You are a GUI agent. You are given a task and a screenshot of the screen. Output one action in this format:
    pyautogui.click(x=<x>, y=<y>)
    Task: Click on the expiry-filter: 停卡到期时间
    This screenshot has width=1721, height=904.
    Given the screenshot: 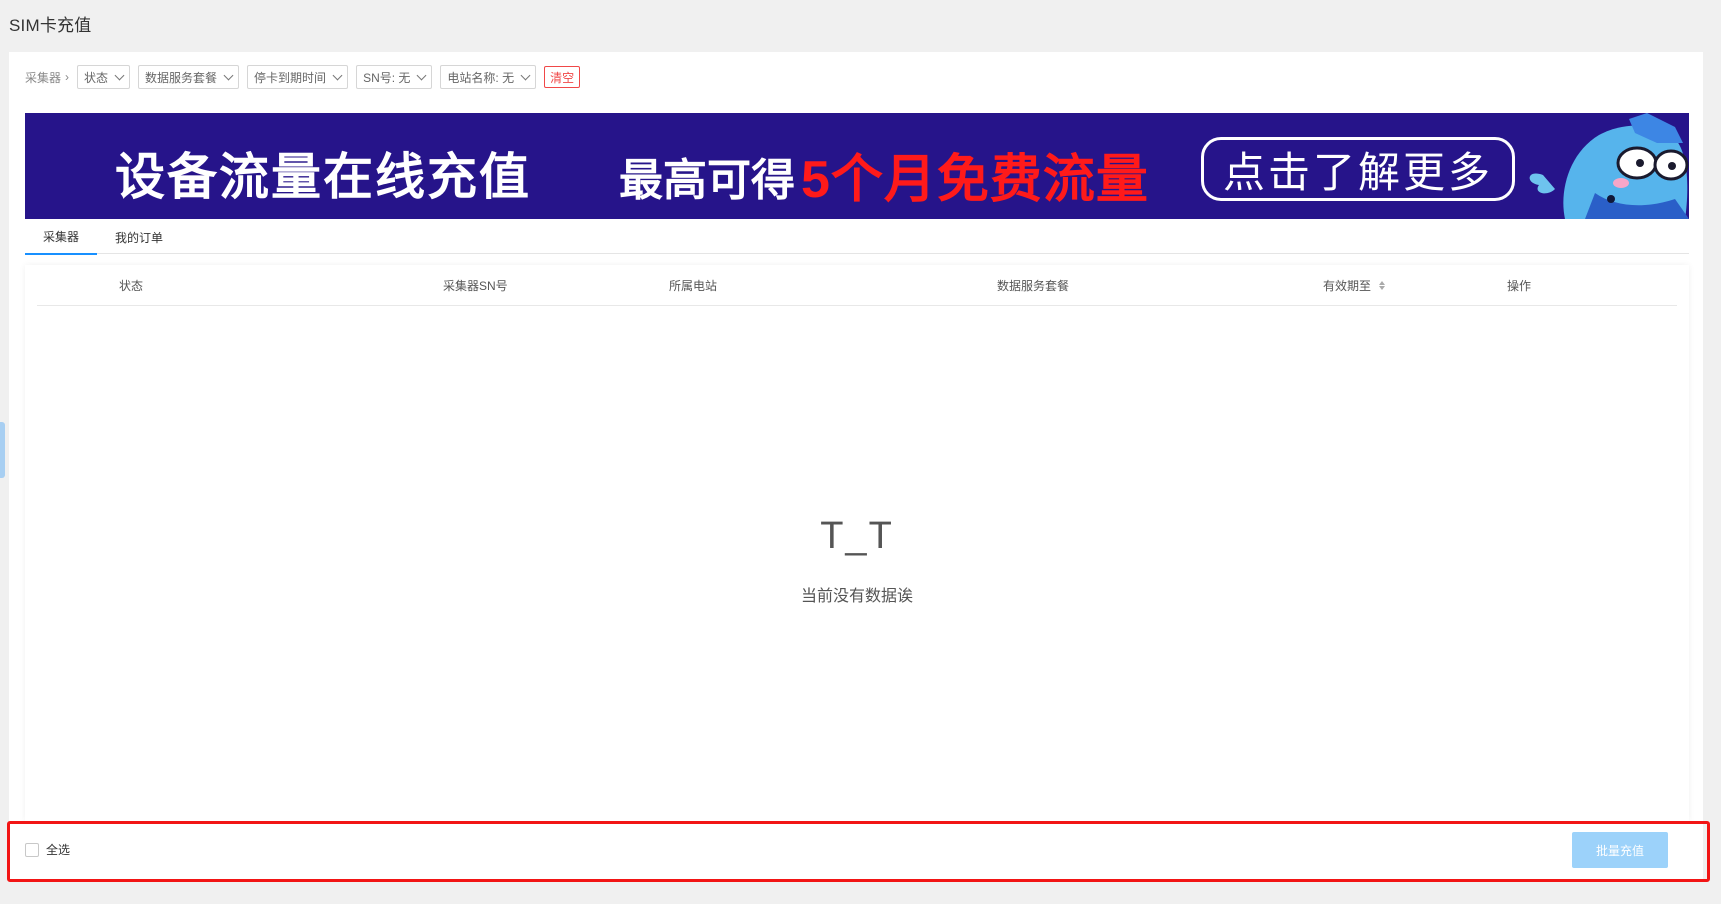 What is the action you would take?
    pyautogui.click(x=298, y=77)
    